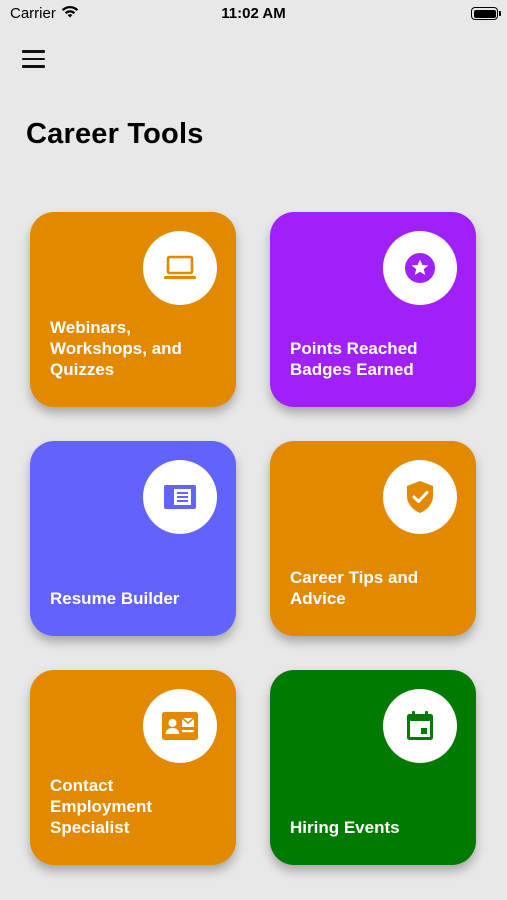 The width and height of the screenshot is (507, 900). Describe the element at coordinates (115, 134) in the screenshot. I see `page-title: Career Tools` at that location.